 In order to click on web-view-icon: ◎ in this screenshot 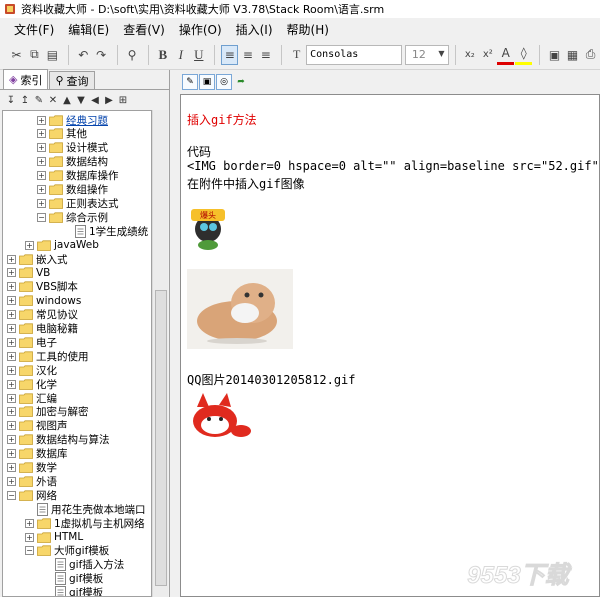, I will do `click(224, 82)`.